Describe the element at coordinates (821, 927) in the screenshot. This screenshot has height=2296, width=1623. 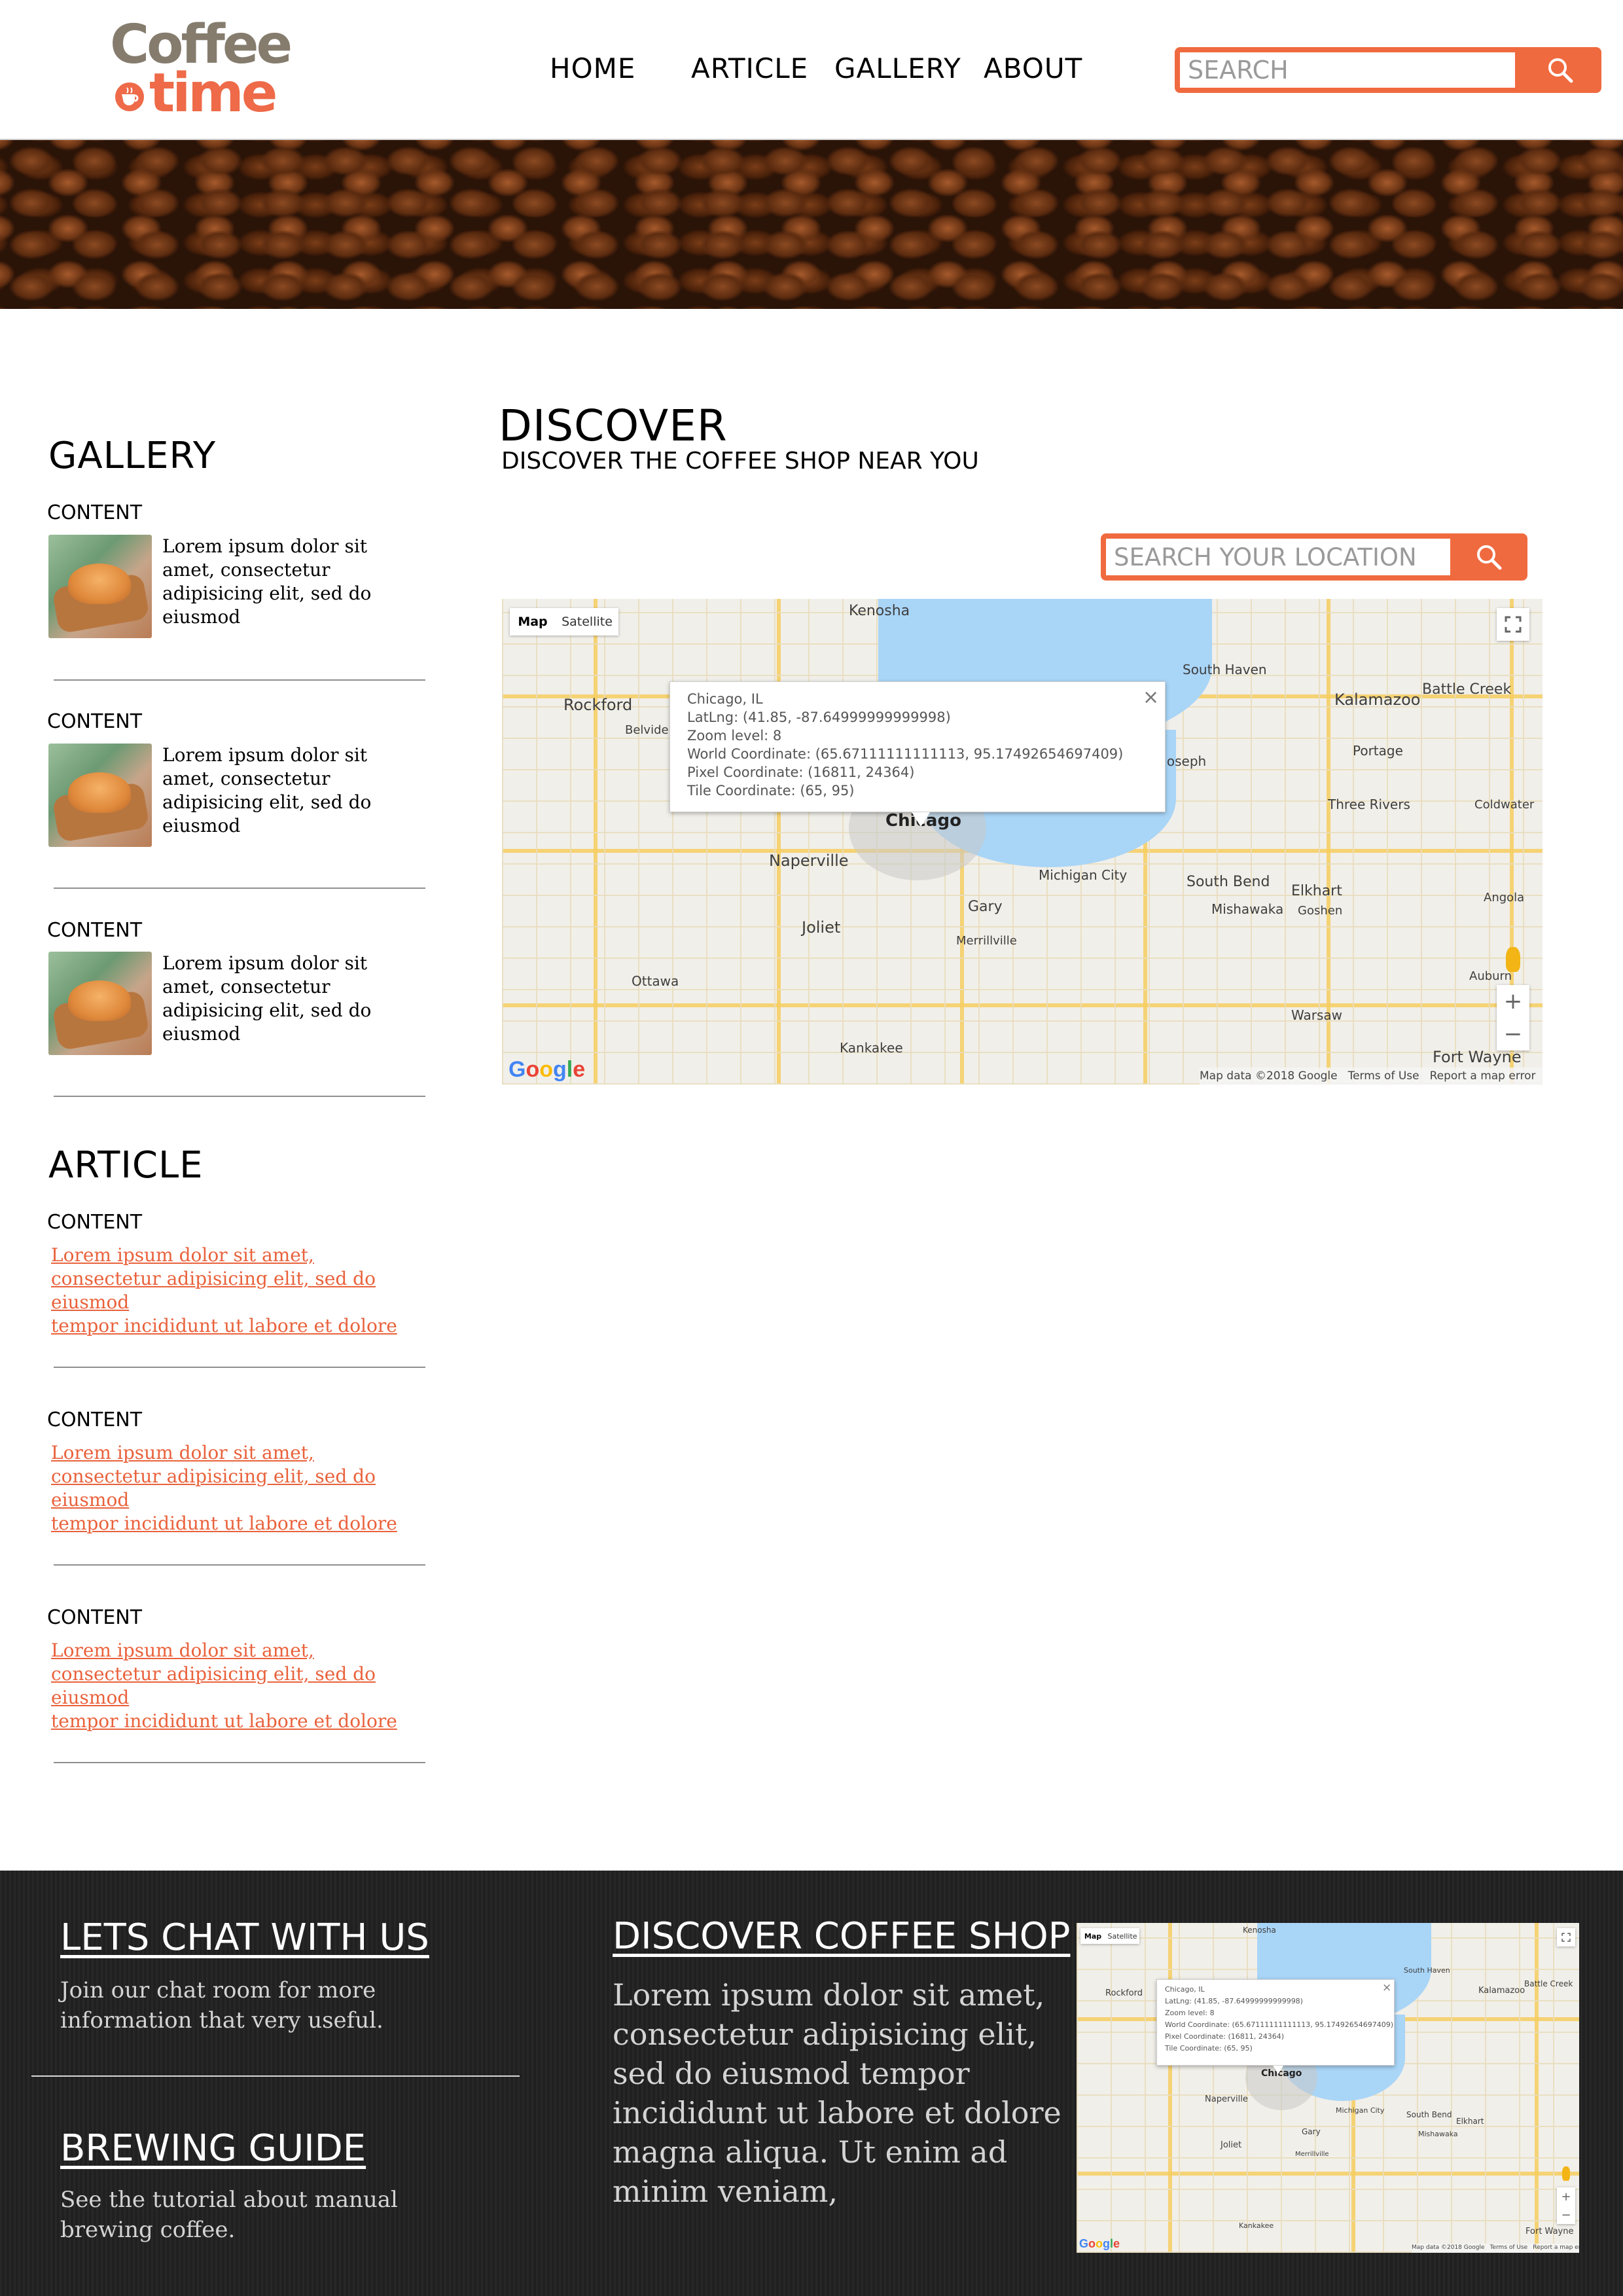
I see `map-label-joliet: Joliet` at that location.